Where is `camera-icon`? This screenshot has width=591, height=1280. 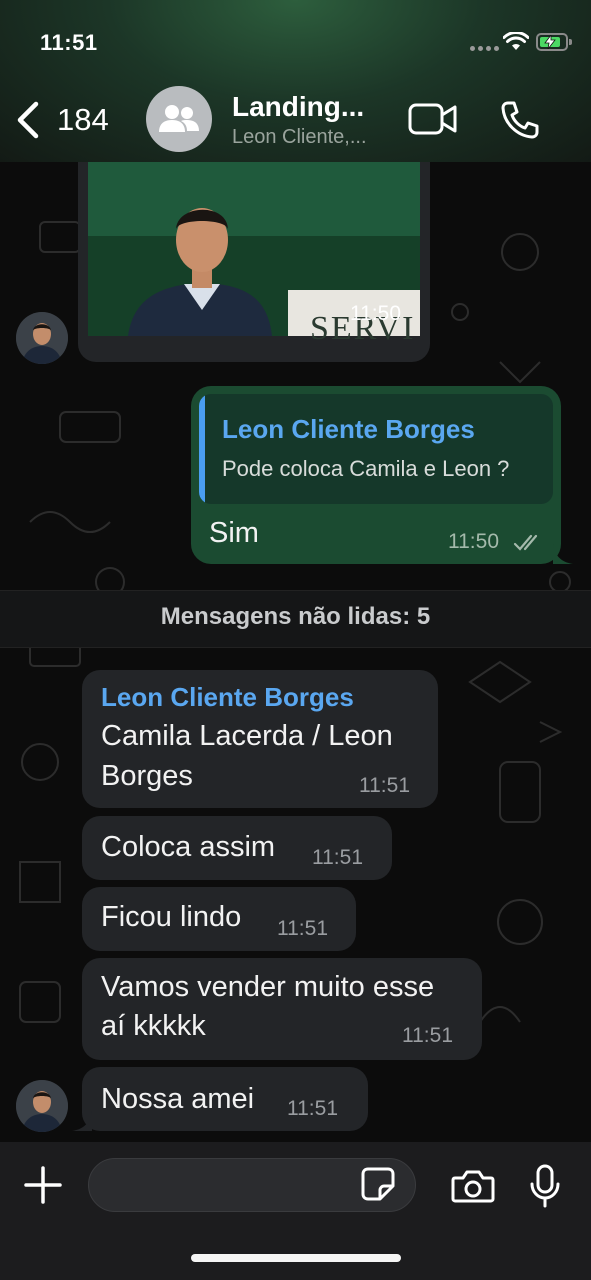
camera-icon is located at coordinates (473, 1186).